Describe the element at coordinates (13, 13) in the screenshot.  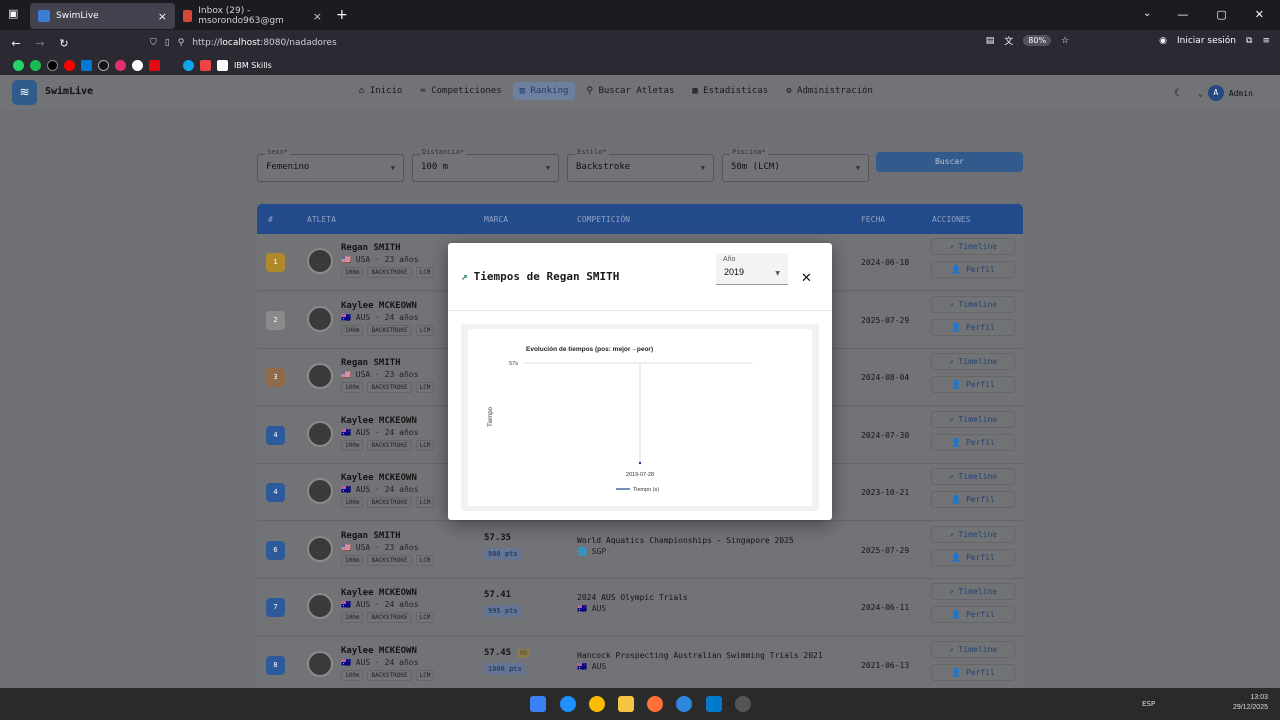
I see `tab-list-icon: ▣` at that location.